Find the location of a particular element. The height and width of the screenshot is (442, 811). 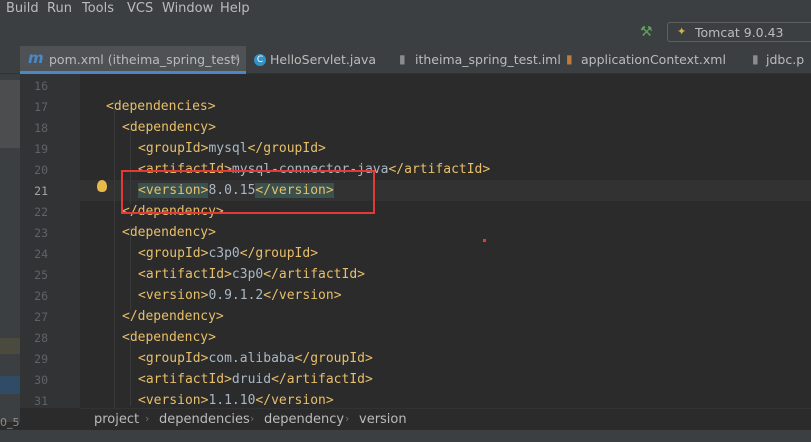

xml-value: com.alibaba is located at coordinates (251, 358).